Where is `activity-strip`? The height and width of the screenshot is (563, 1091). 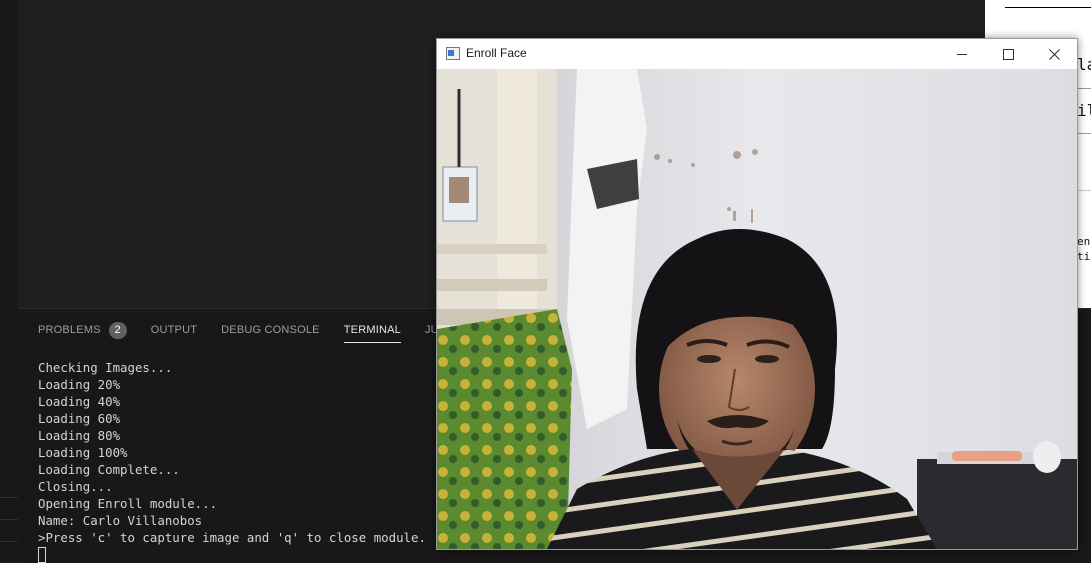
activity-strip is located at coordinates (9, 281).